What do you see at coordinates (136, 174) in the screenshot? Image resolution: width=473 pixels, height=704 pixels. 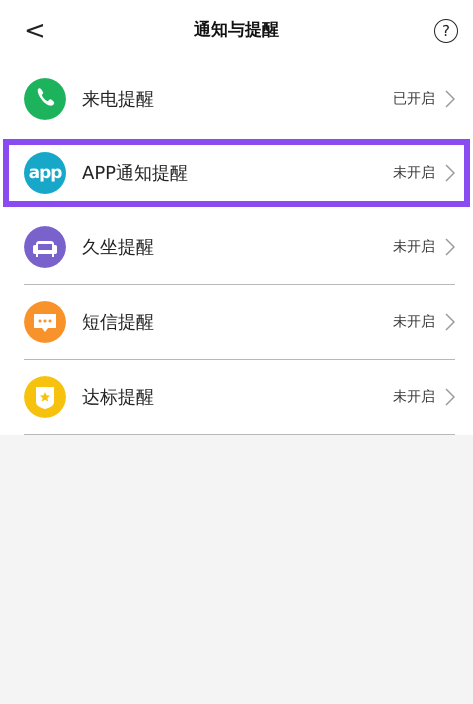 I see `row-label: APP通知提醒` at bounding box center [136, 174].